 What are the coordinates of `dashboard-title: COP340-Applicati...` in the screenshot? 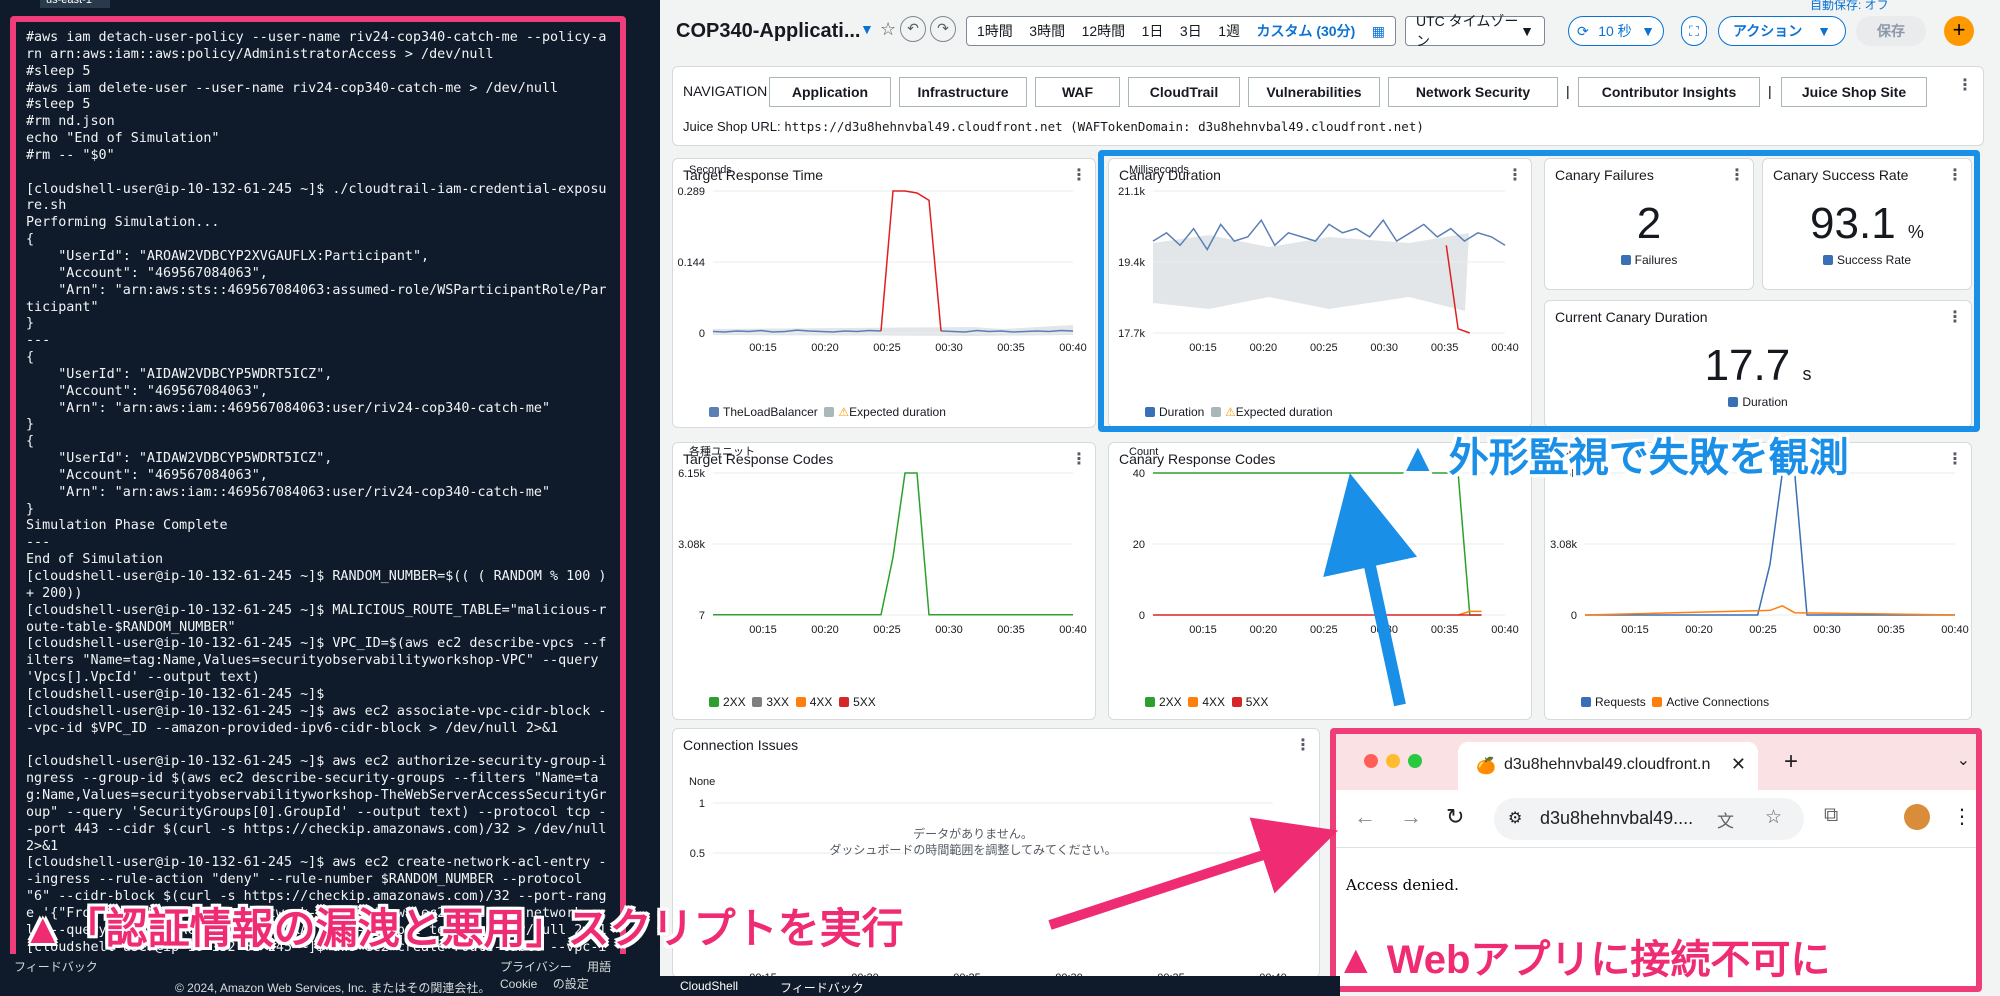 It's located at (768, 31).